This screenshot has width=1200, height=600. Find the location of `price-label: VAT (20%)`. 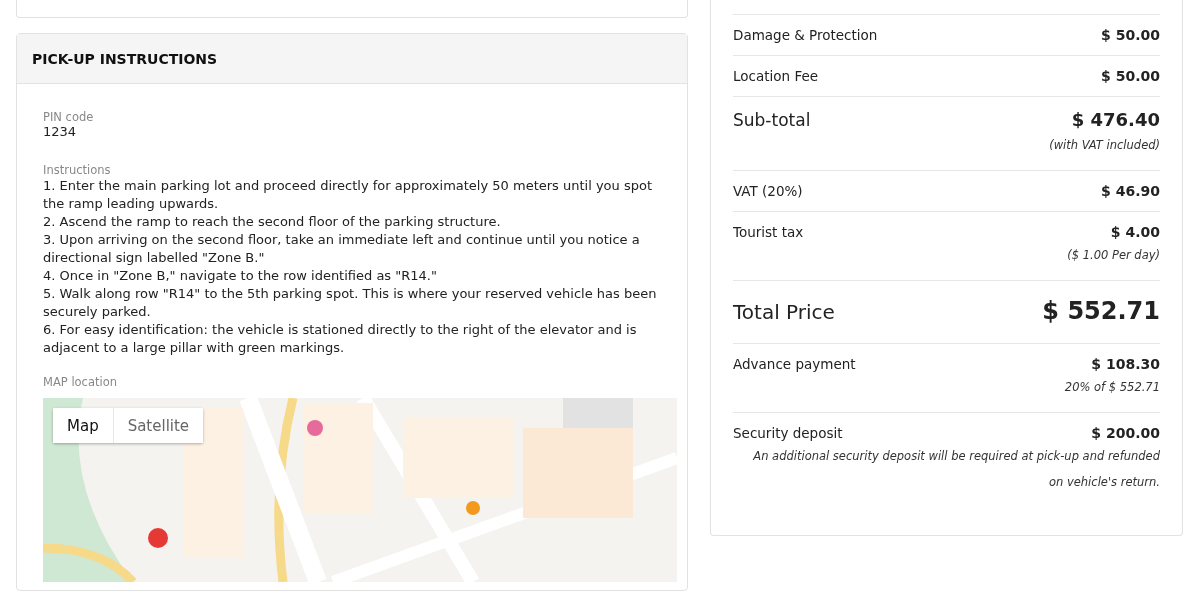

price-label: VAT (20%) is located at coordinates (768, 191).